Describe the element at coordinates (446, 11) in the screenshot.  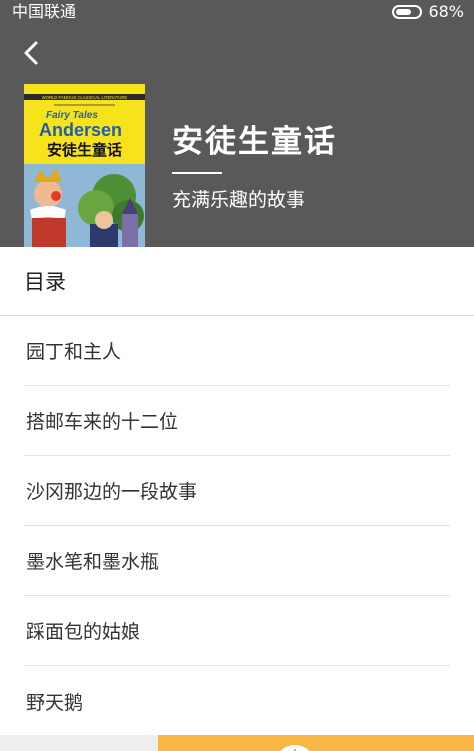
I see `battery-percent: 68%` at that location.